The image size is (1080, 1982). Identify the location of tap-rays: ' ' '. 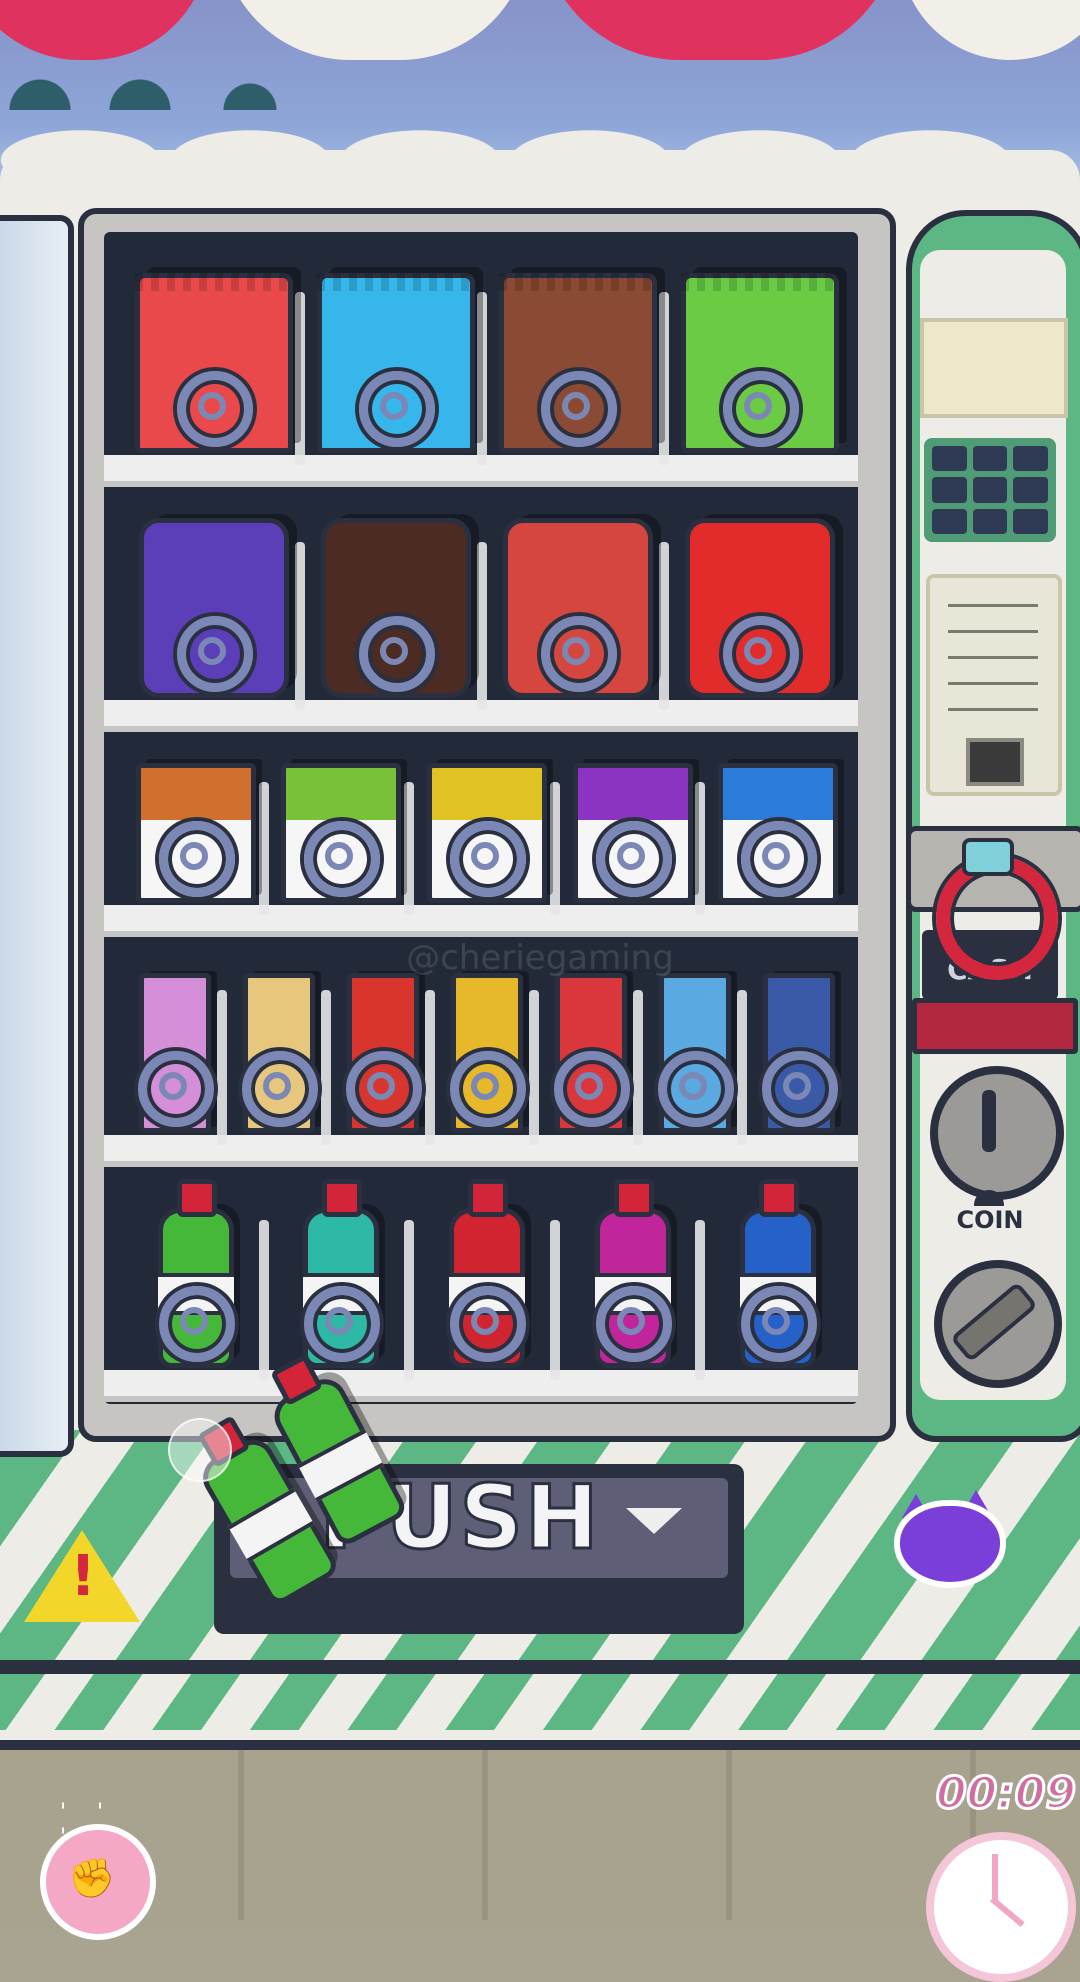
(88, 1825).